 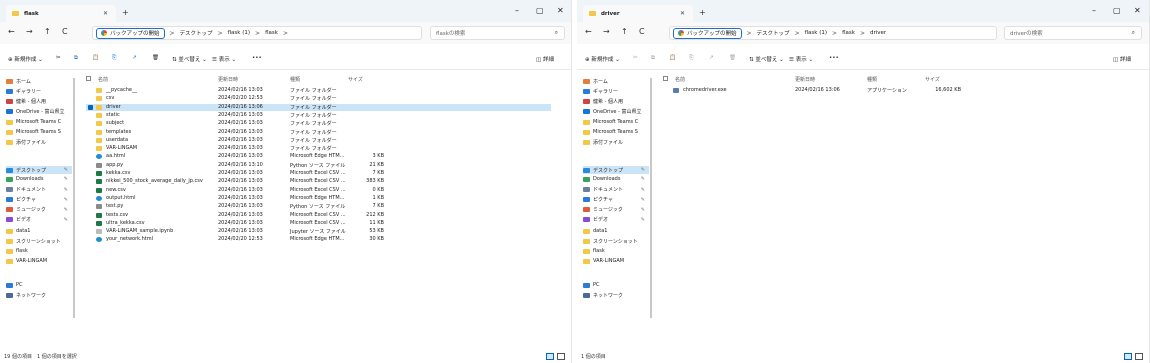 I want to click on cut-icon: ✂, so click(x=58, y=58).